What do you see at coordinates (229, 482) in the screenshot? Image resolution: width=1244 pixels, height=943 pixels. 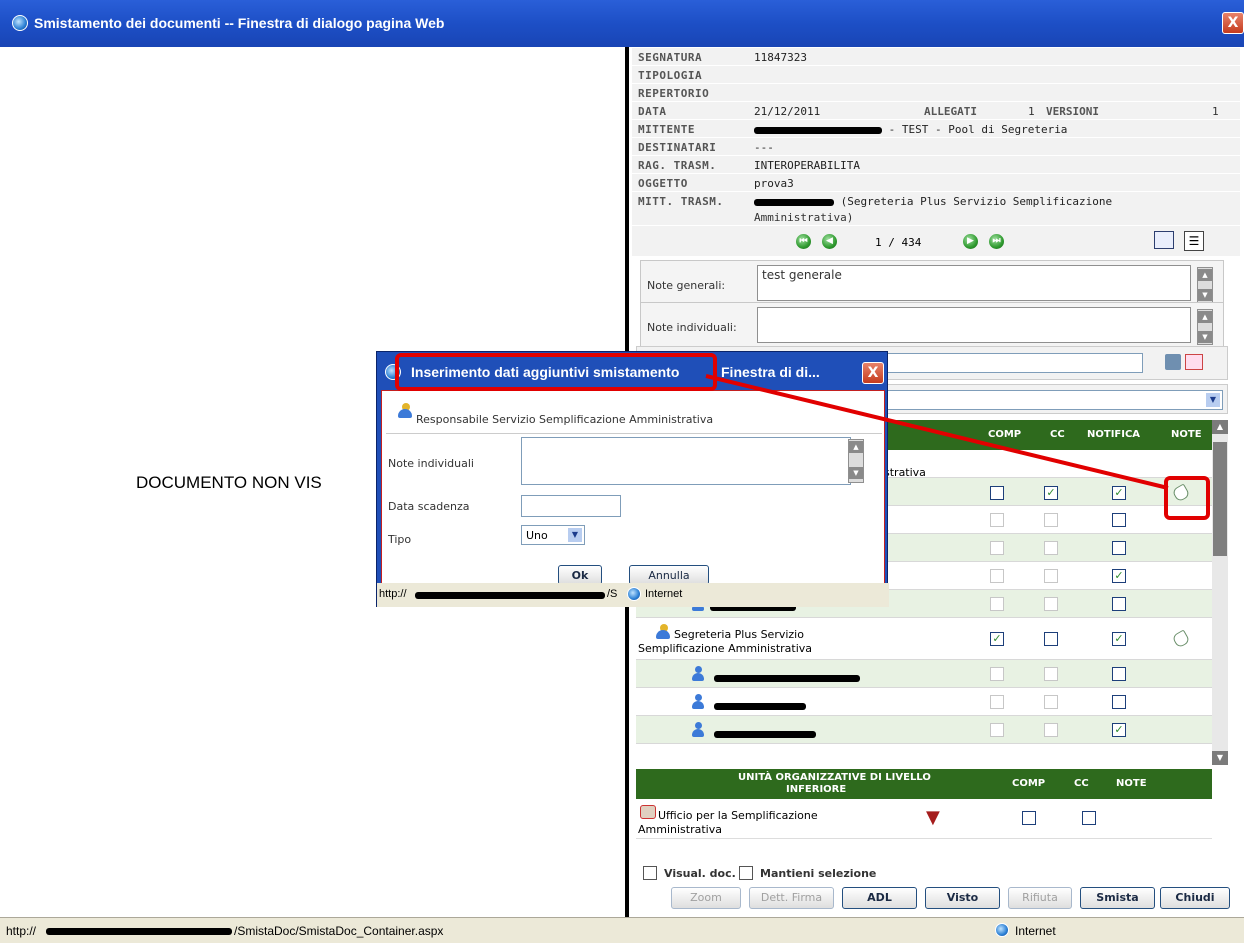 I see `document-not-visible-message: DOCUMENTO NON VIS` at bounding box center [229, 482].